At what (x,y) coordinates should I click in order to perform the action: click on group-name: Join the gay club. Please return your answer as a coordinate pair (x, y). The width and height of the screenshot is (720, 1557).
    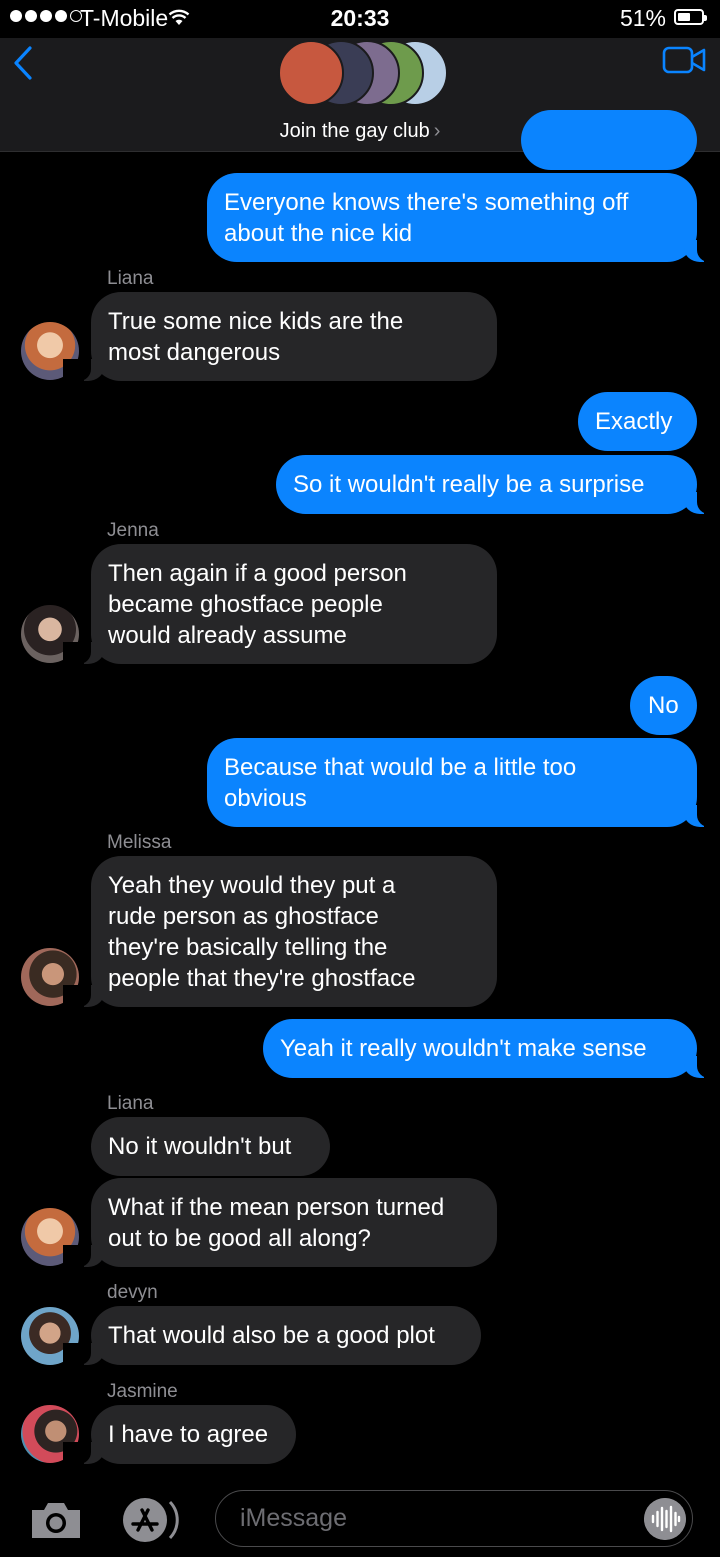
    Looking at the image, I should click on (354, 131).